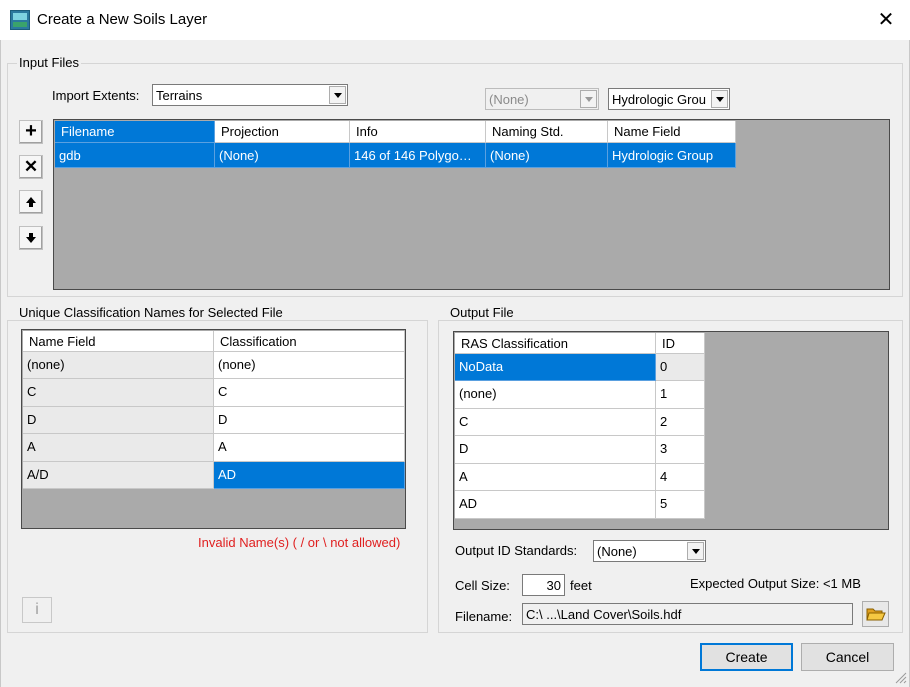 The width and height of the screenshot is (910, 687). What do you see at coordinates (509, 99) in the screenshot?
I see `naming-std-value: (None)` at bounding box center [509, 99].